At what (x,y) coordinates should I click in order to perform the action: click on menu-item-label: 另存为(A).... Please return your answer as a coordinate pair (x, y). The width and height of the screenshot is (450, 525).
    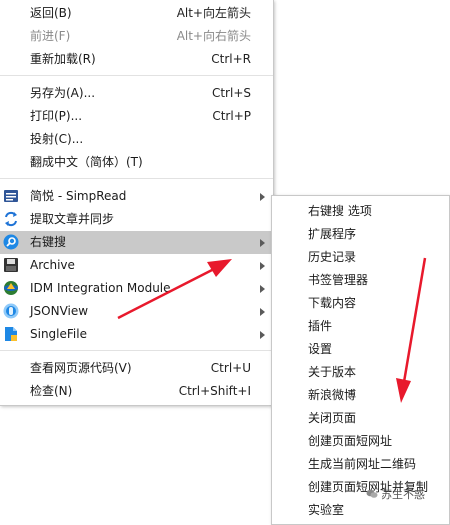
    Looking at the image, I should click on (63, 93).